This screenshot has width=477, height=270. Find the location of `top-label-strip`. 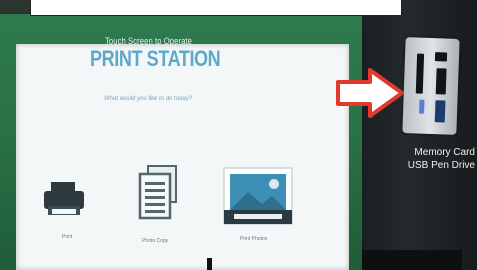

top-label-strip is located at coordinates (216, 8).